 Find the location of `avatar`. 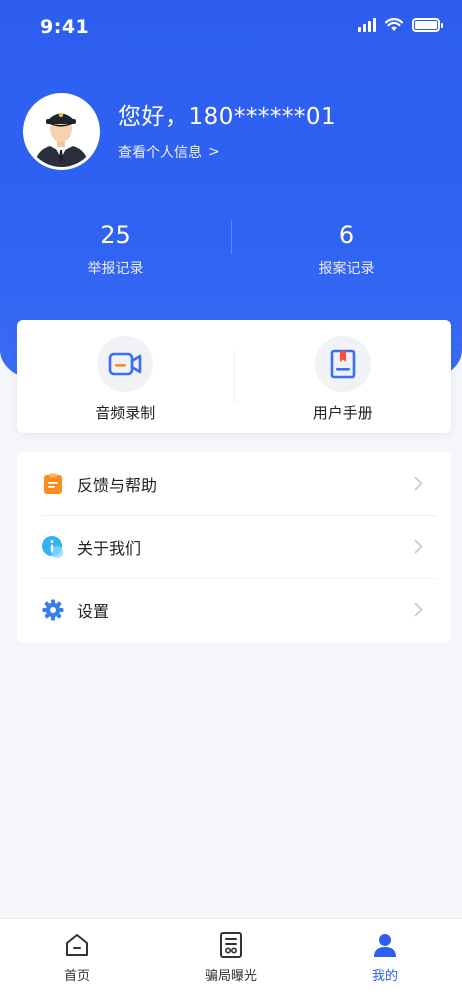

avatar is located at coordinates (61, 131).